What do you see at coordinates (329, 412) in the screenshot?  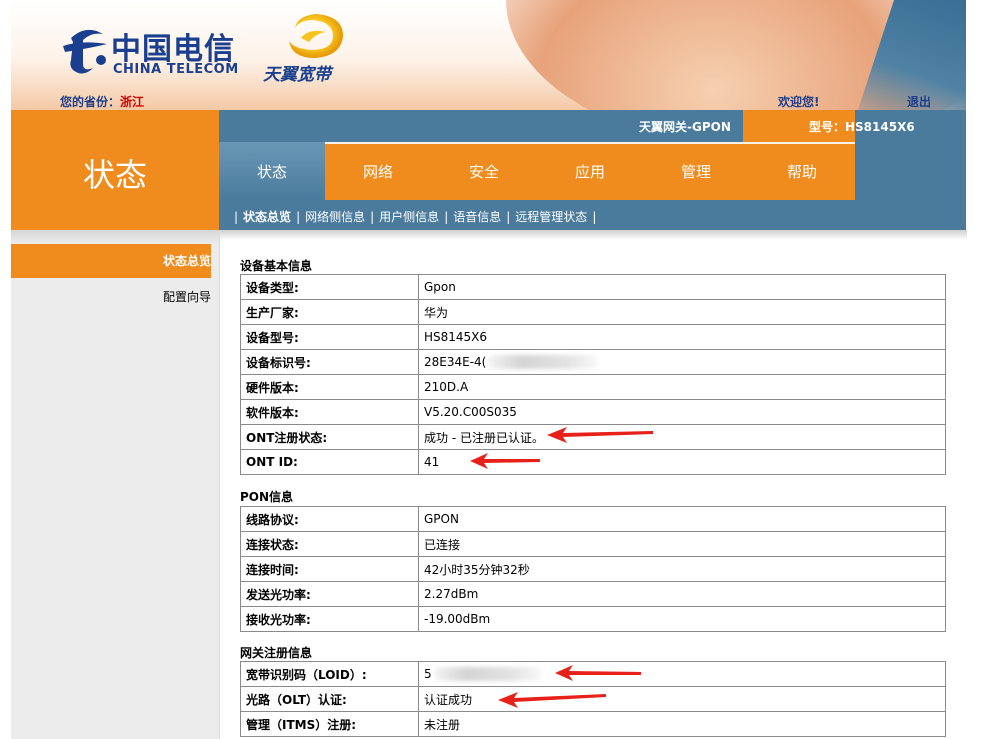 I see `field-label: 软件版本:` at bounding box center [329, 412].